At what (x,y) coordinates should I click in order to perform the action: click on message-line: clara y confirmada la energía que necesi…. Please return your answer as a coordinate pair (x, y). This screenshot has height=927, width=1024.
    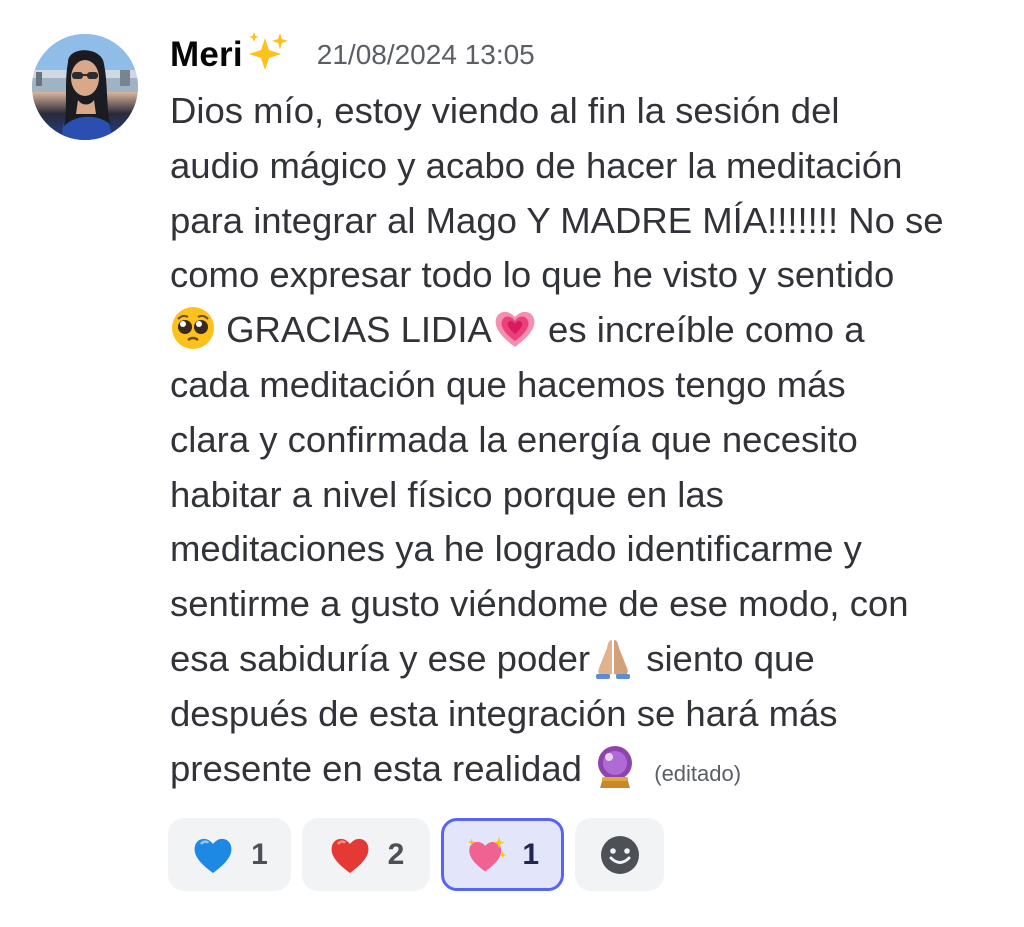
    Looking at the image, I should click on (514, 439).